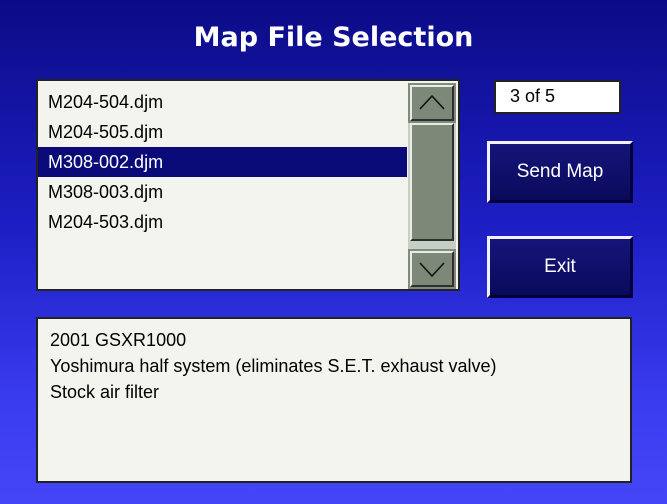 The height and width of the screenshot is (504, 667). I want to click on description-line: Stock air filter, so click(105, 392).